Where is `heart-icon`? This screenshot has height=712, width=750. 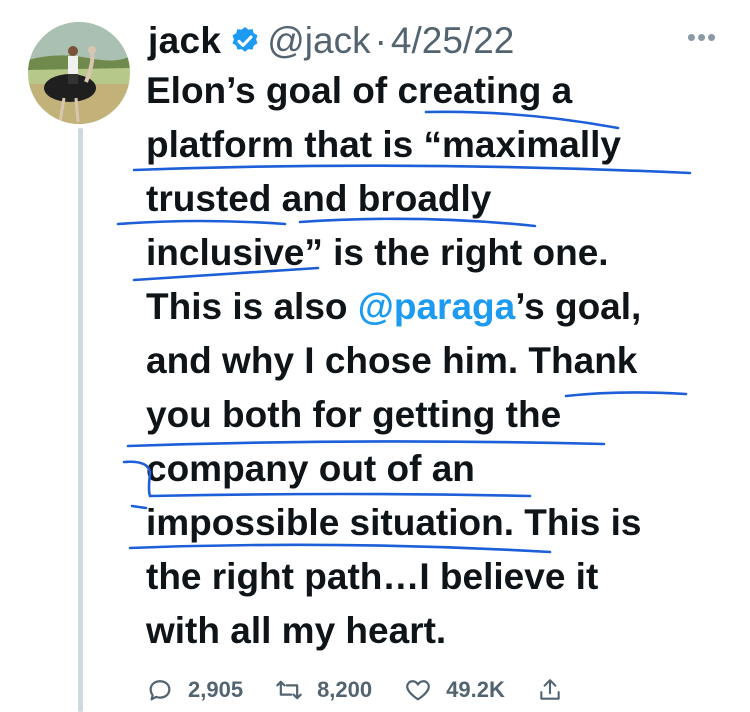 heart-icon is located at coordinates (418, 690).